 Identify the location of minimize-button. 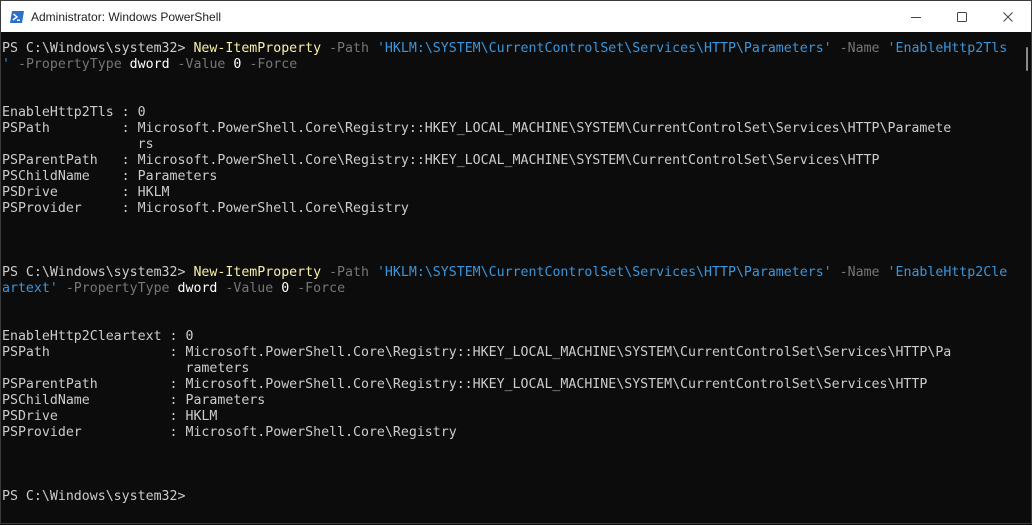
(916, 16).